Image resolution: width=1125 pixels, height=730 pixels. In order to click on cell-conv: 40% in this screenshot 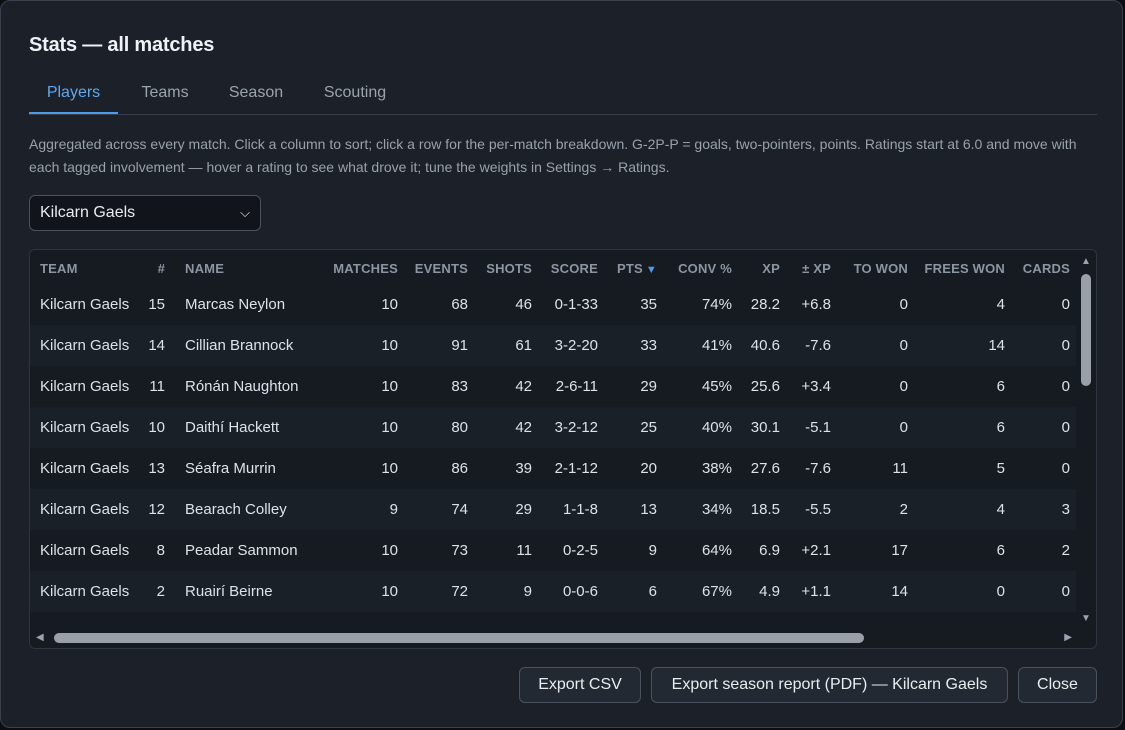, I will do `click(716, 427)`.